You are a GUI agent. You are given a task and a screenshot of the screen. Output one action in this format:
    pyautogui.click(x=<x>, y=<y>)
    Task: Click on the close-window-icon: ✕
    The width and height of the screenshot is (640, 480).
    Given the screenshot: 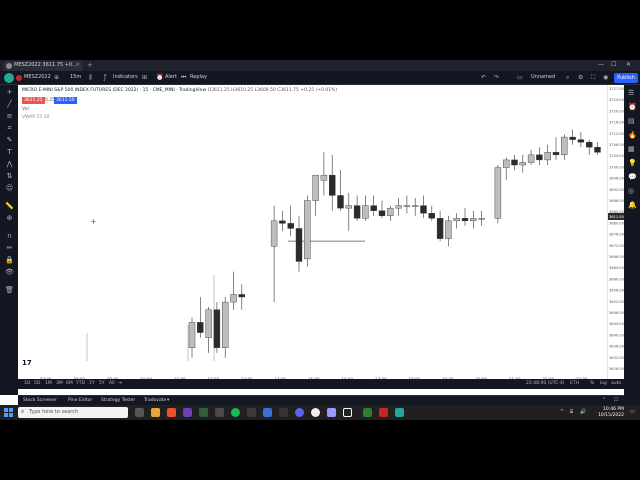 What is the action you would take?
    pyautogui.click(x=628, y=64)
    